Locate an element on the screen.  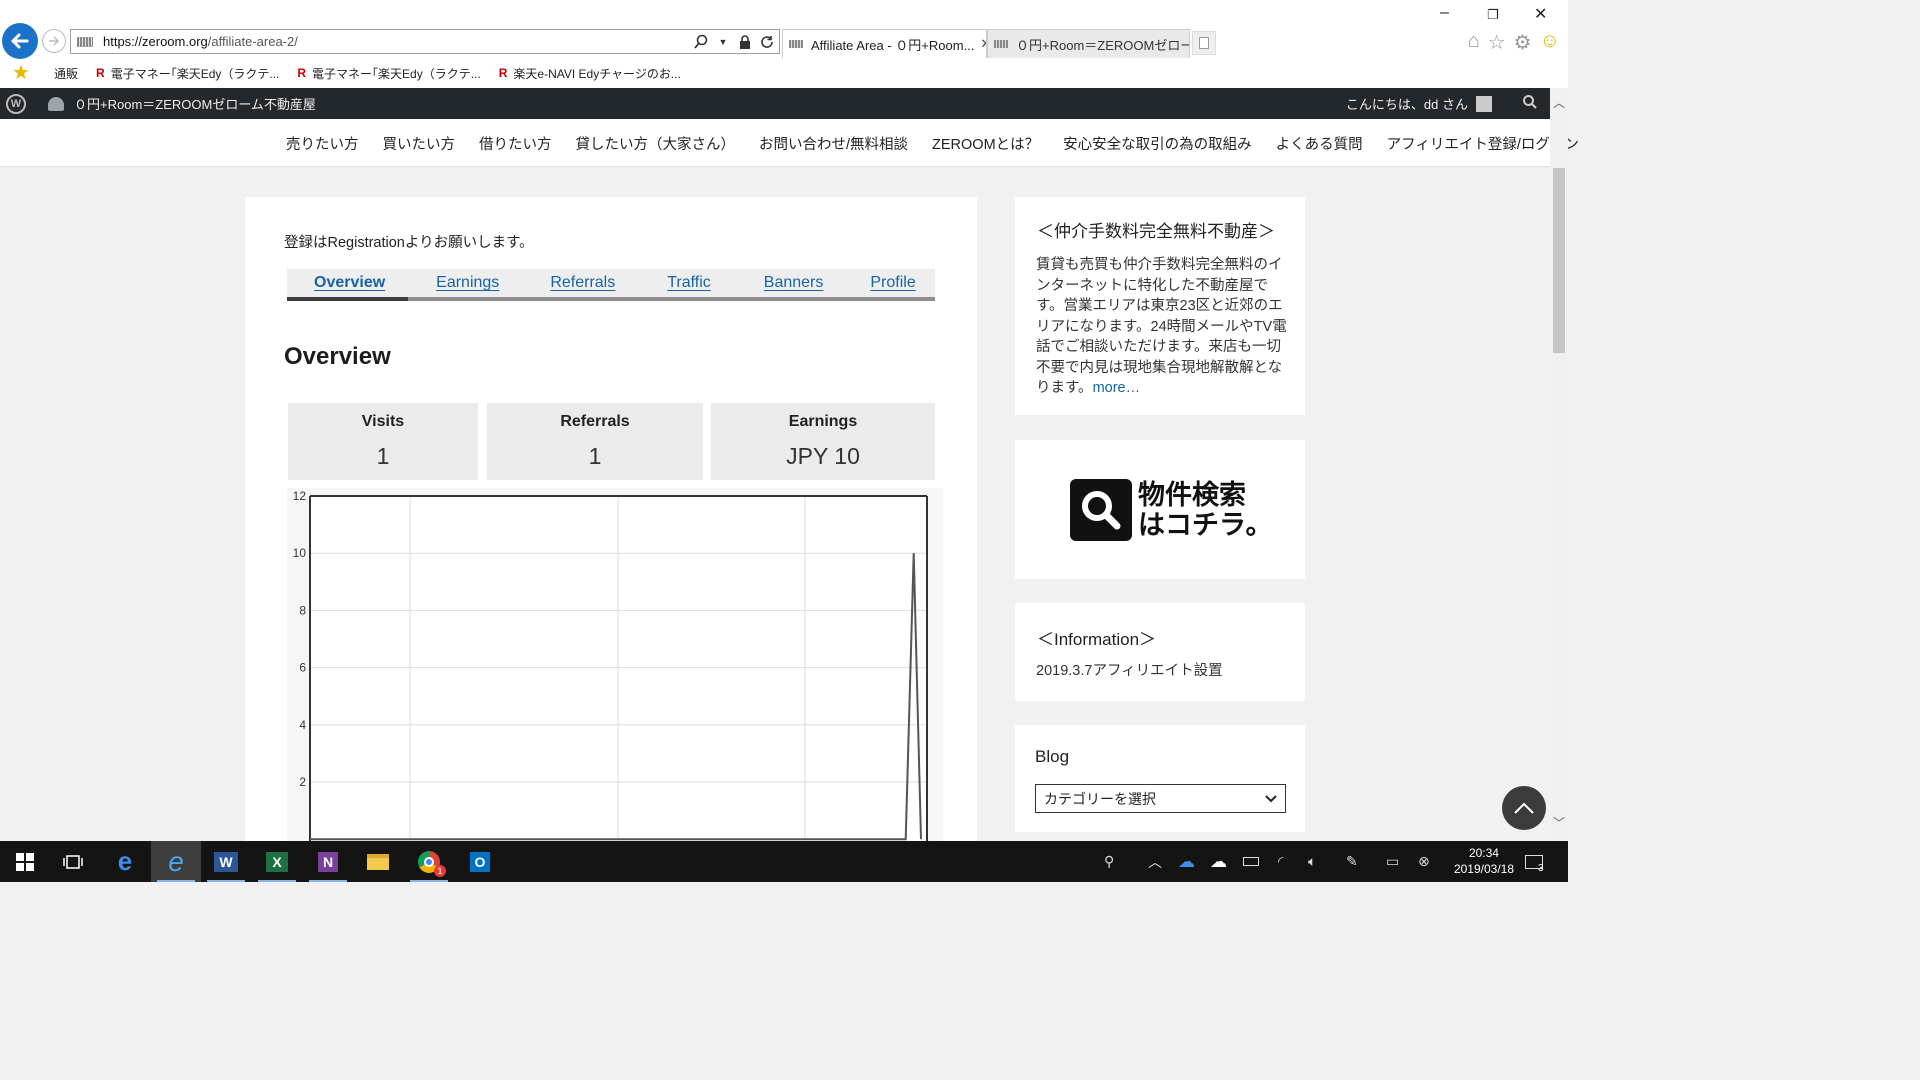
url-host: https://zeroom.org is located at coordinates (155, 41).